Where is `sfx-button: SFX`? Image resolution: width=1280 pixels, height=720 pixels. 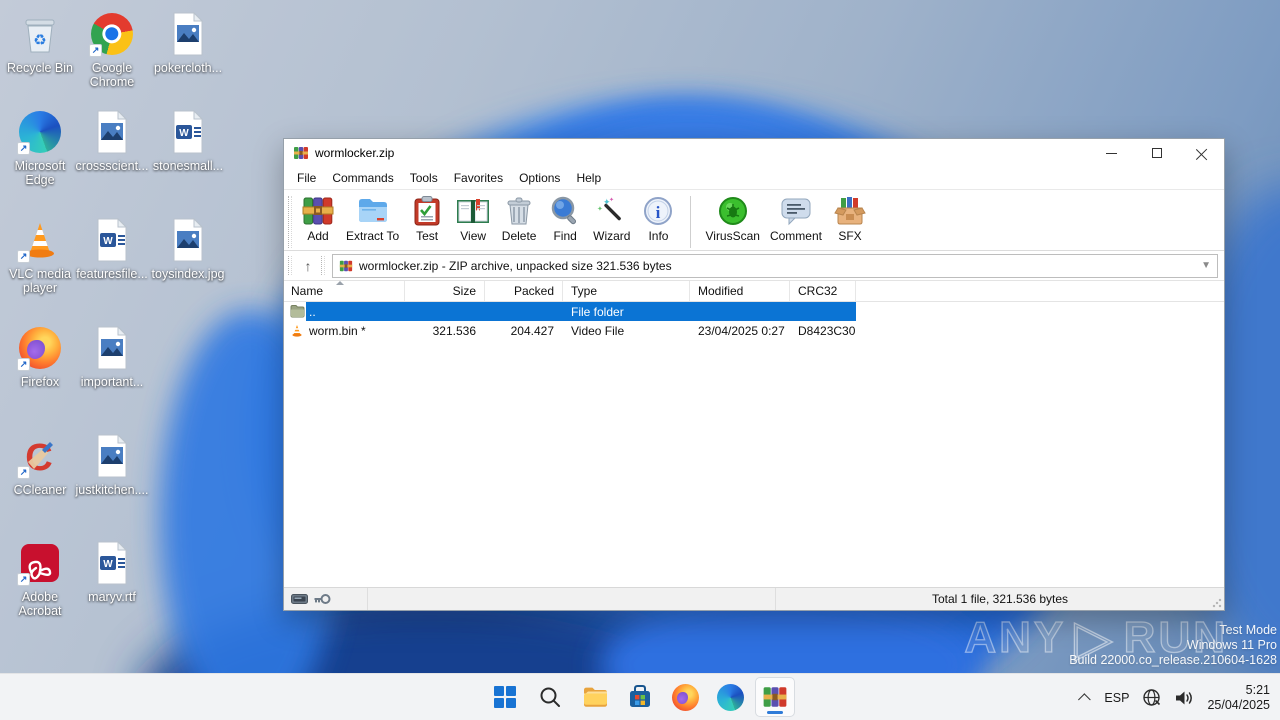 sfx-button: SFX is located at coordinates (850, 219).